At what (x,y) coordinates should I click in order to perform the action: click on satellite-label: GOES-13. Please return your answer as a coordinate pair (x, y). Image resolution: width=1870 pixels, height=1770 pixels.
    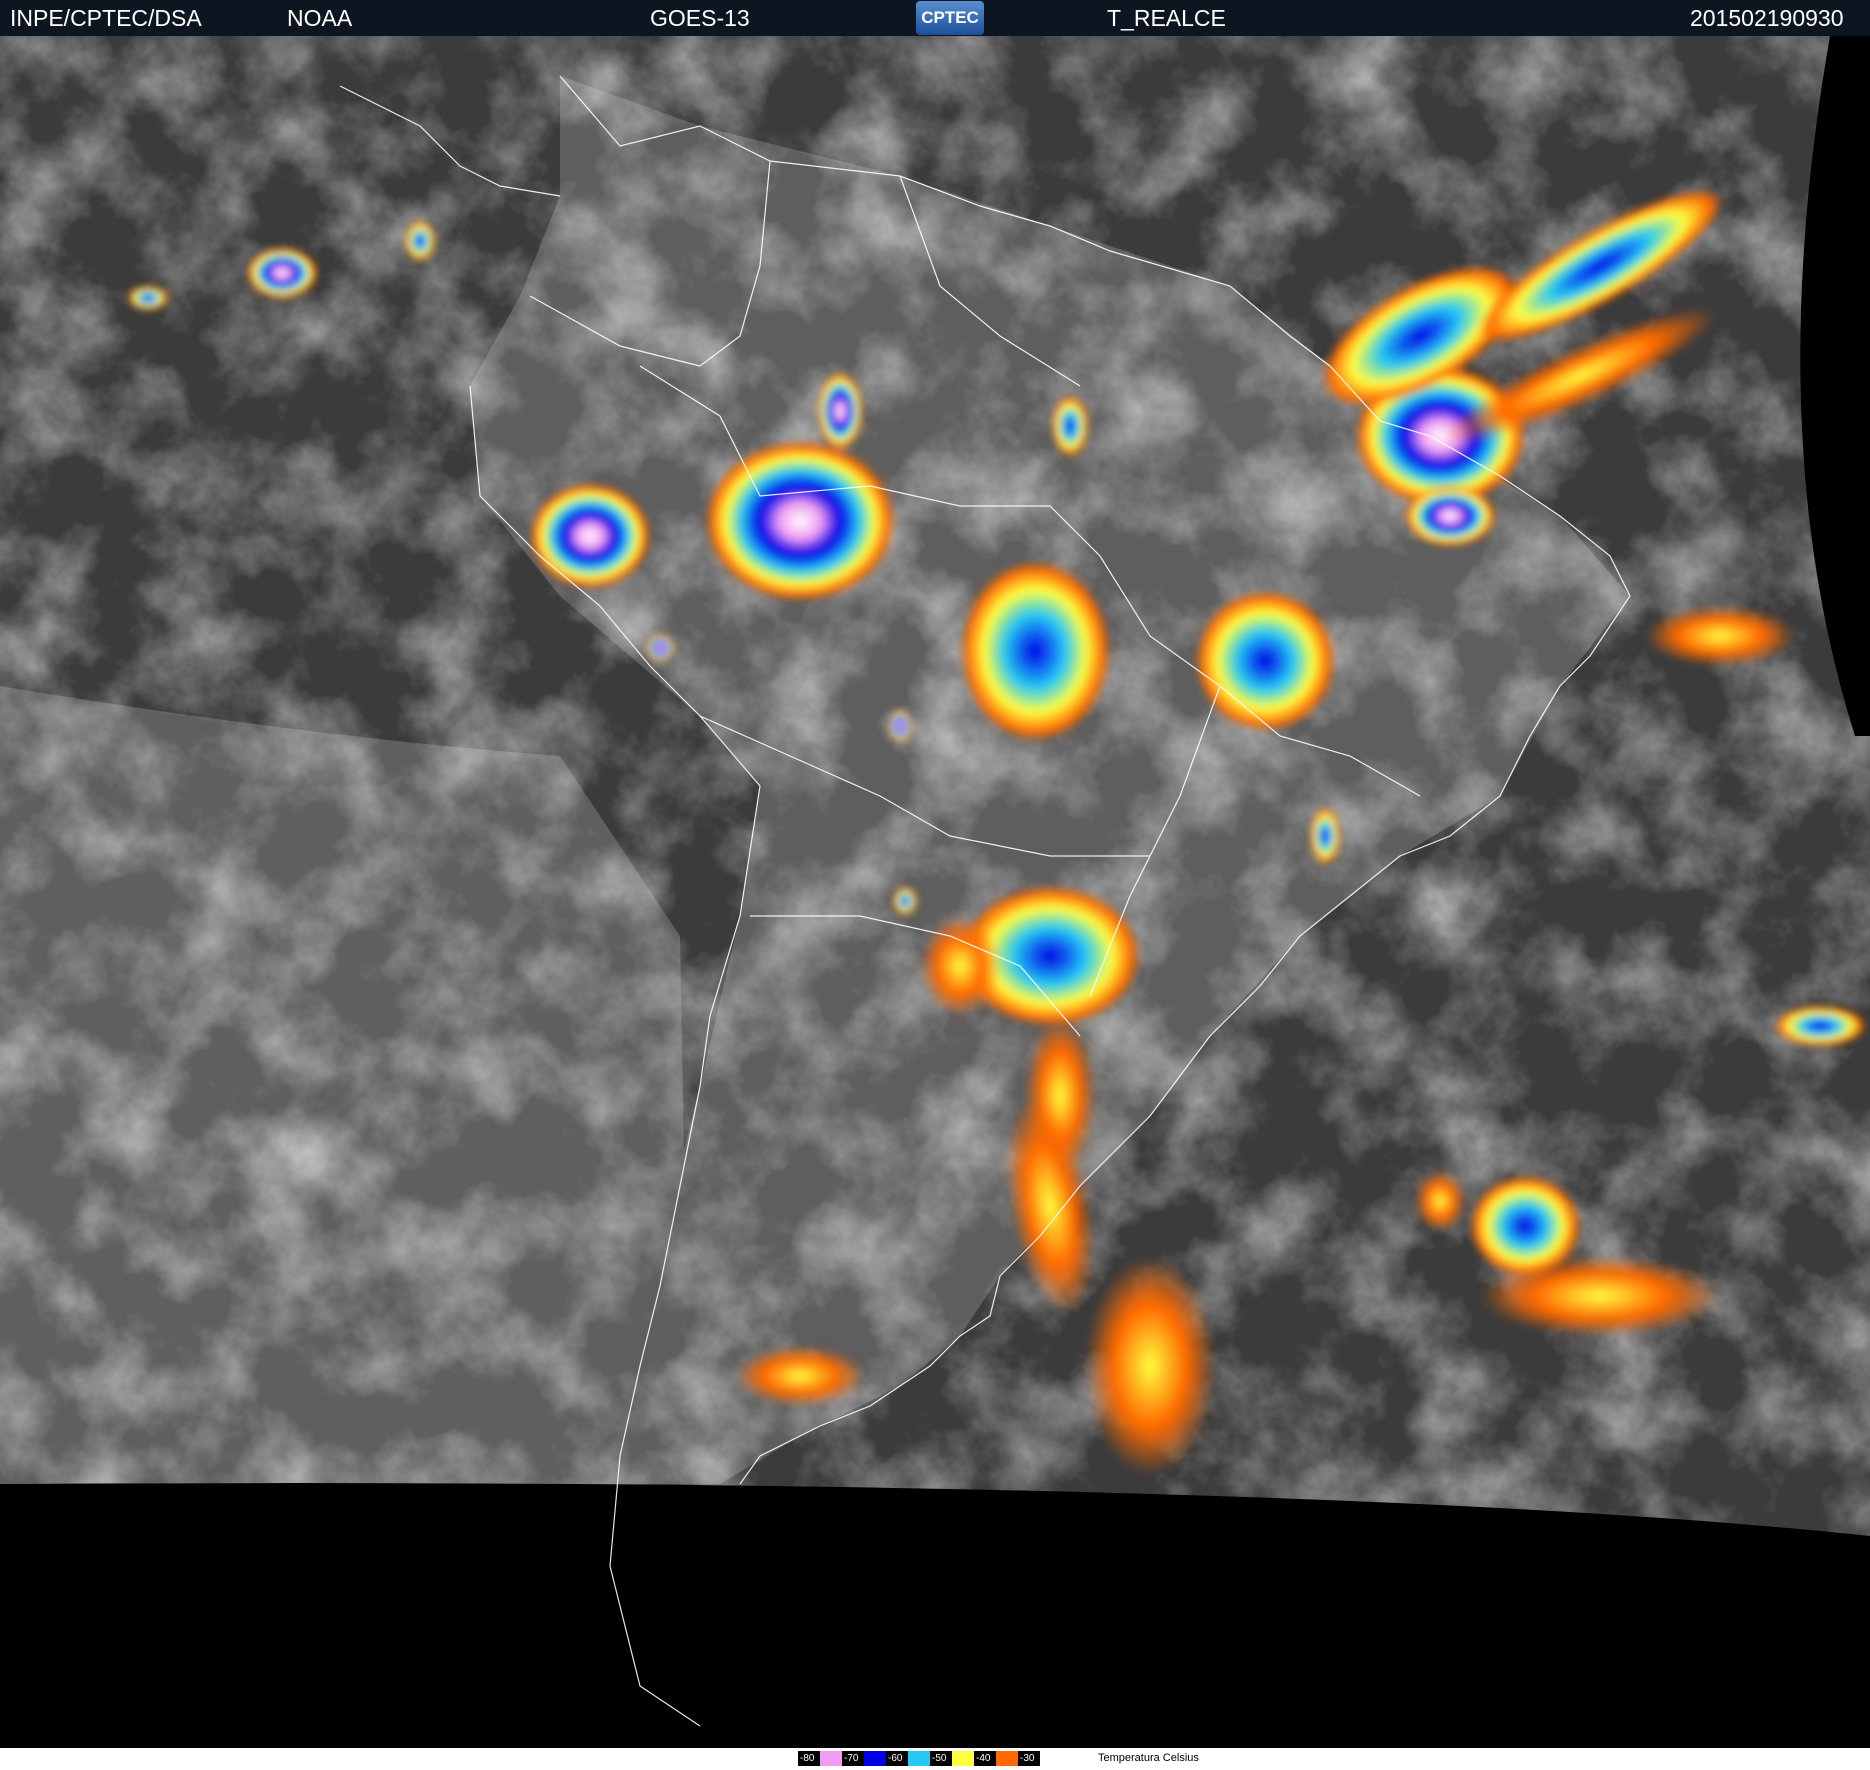
    Looking at the image, I should click on (700, 18).